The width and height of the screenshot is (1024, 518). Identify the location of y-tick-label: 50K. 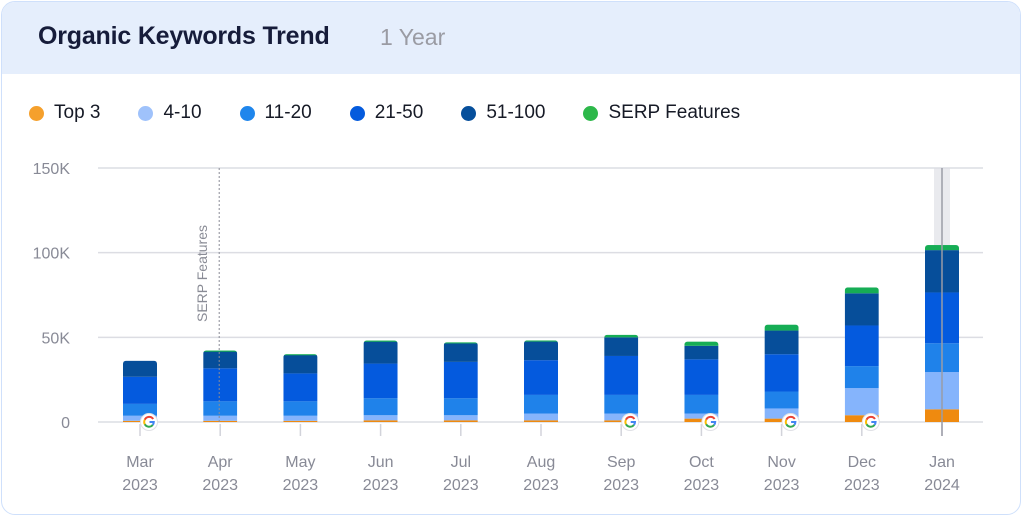
(56, 338).